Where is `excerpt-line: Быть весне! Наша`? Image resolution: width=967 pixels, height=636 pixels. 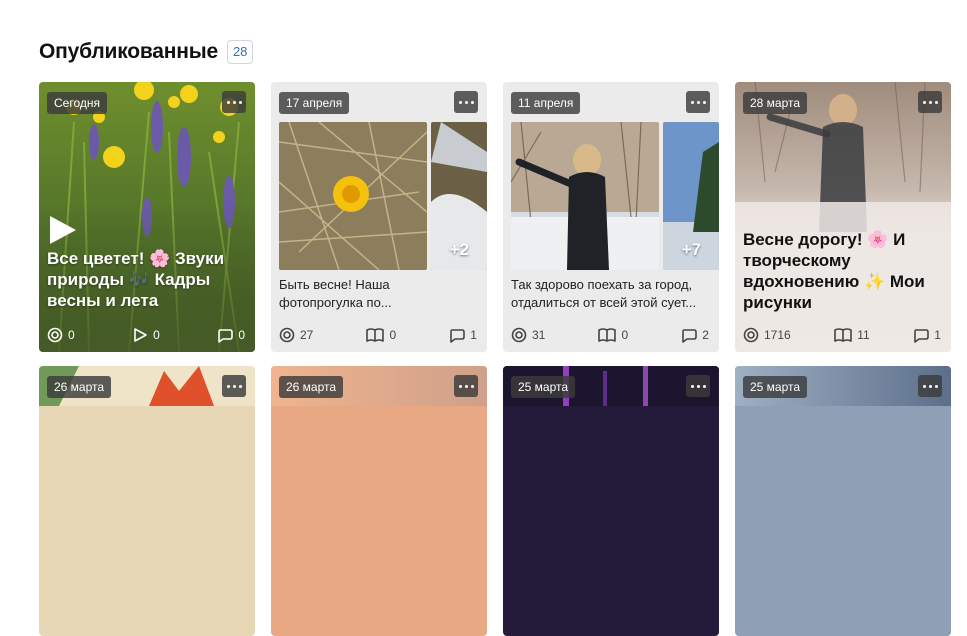 excerpt-line: Быть весне! Наша is located at coordinates (334, 284).